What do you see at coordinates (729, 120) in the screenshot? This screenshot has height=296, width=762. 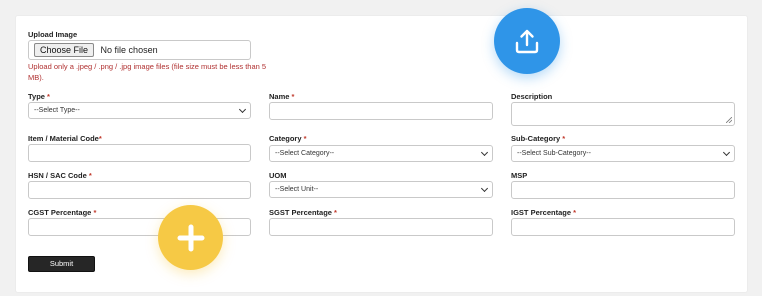 I see `resize-grip-icon` at bounding box center [729, 120].